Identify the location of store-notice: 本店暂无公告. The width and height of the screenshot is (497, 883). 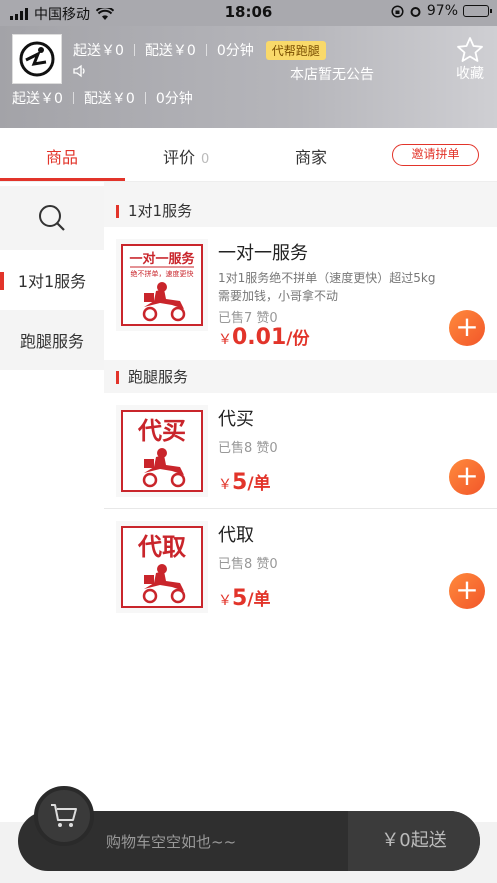
(332, 74).